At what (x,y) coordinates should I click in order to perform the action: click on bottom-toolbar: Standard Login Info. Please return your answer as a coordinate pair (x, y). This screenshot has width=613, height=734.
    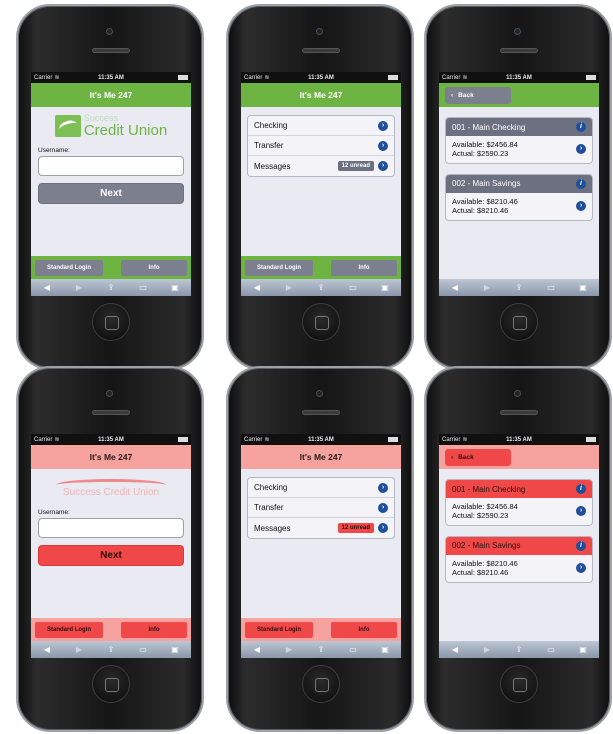
    Looking at the image, I should click on (321, 267).